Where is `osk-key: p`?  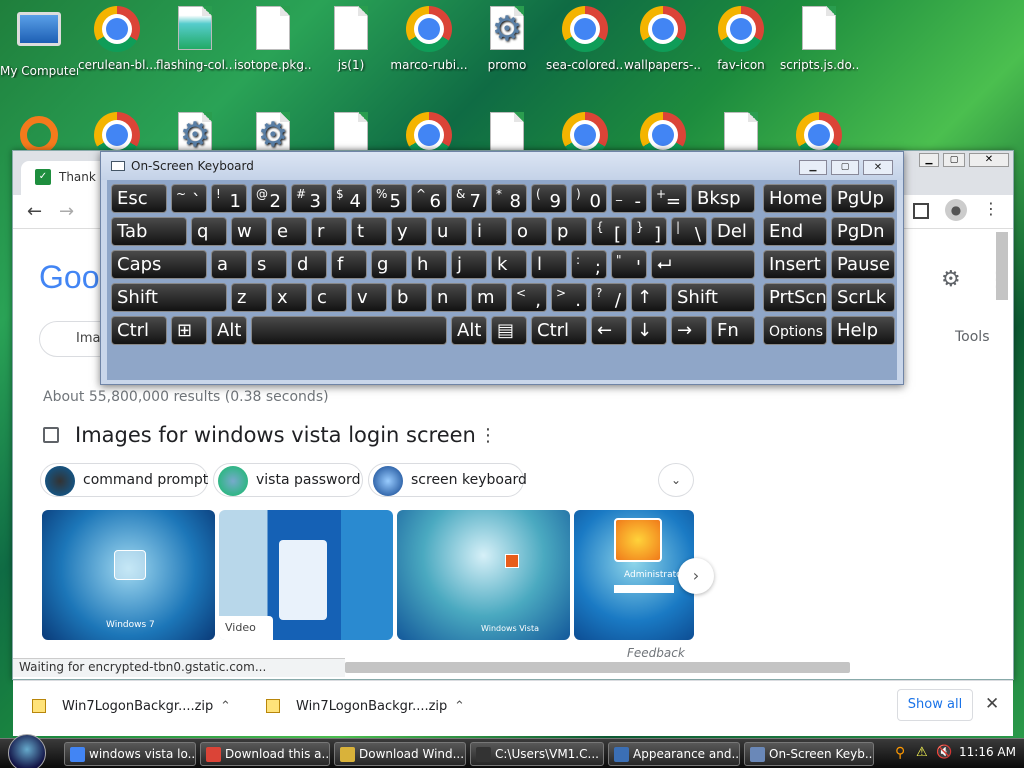 osk-key: p is located at coordinates (569, 231).